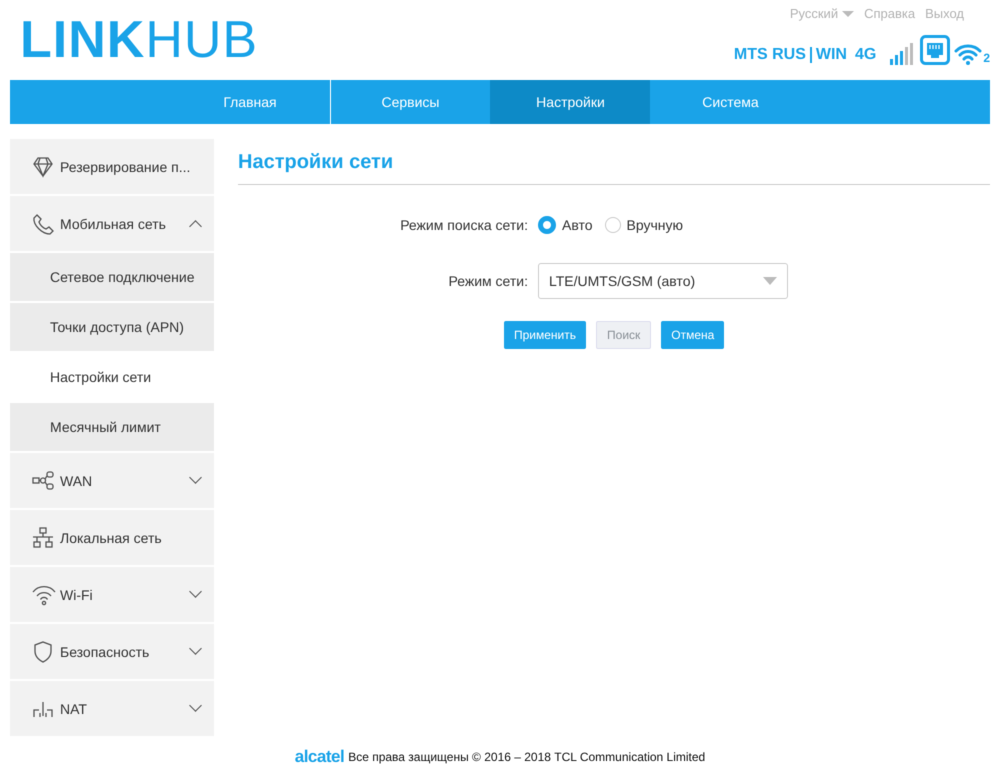  I want to click on dropdown-arrow-icon, so click(770, 281).